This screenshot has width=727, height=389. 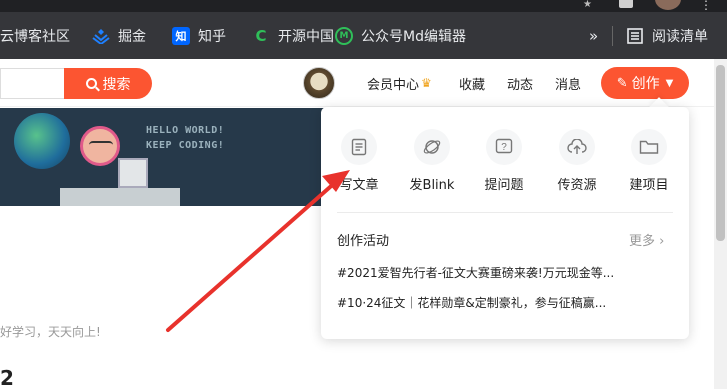 What do you see at coordinates (520, 83) in the screenshot?
I see `nav-activity: 动态` at bounding box center [520, 83].